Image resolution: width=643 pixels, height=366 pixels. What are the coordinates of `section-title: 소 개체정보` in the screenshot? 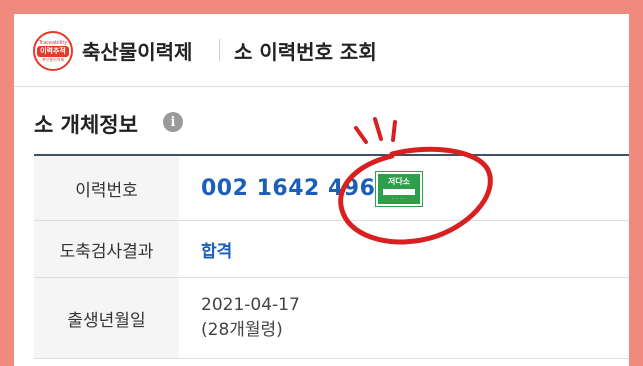 It's located at (86, 125).